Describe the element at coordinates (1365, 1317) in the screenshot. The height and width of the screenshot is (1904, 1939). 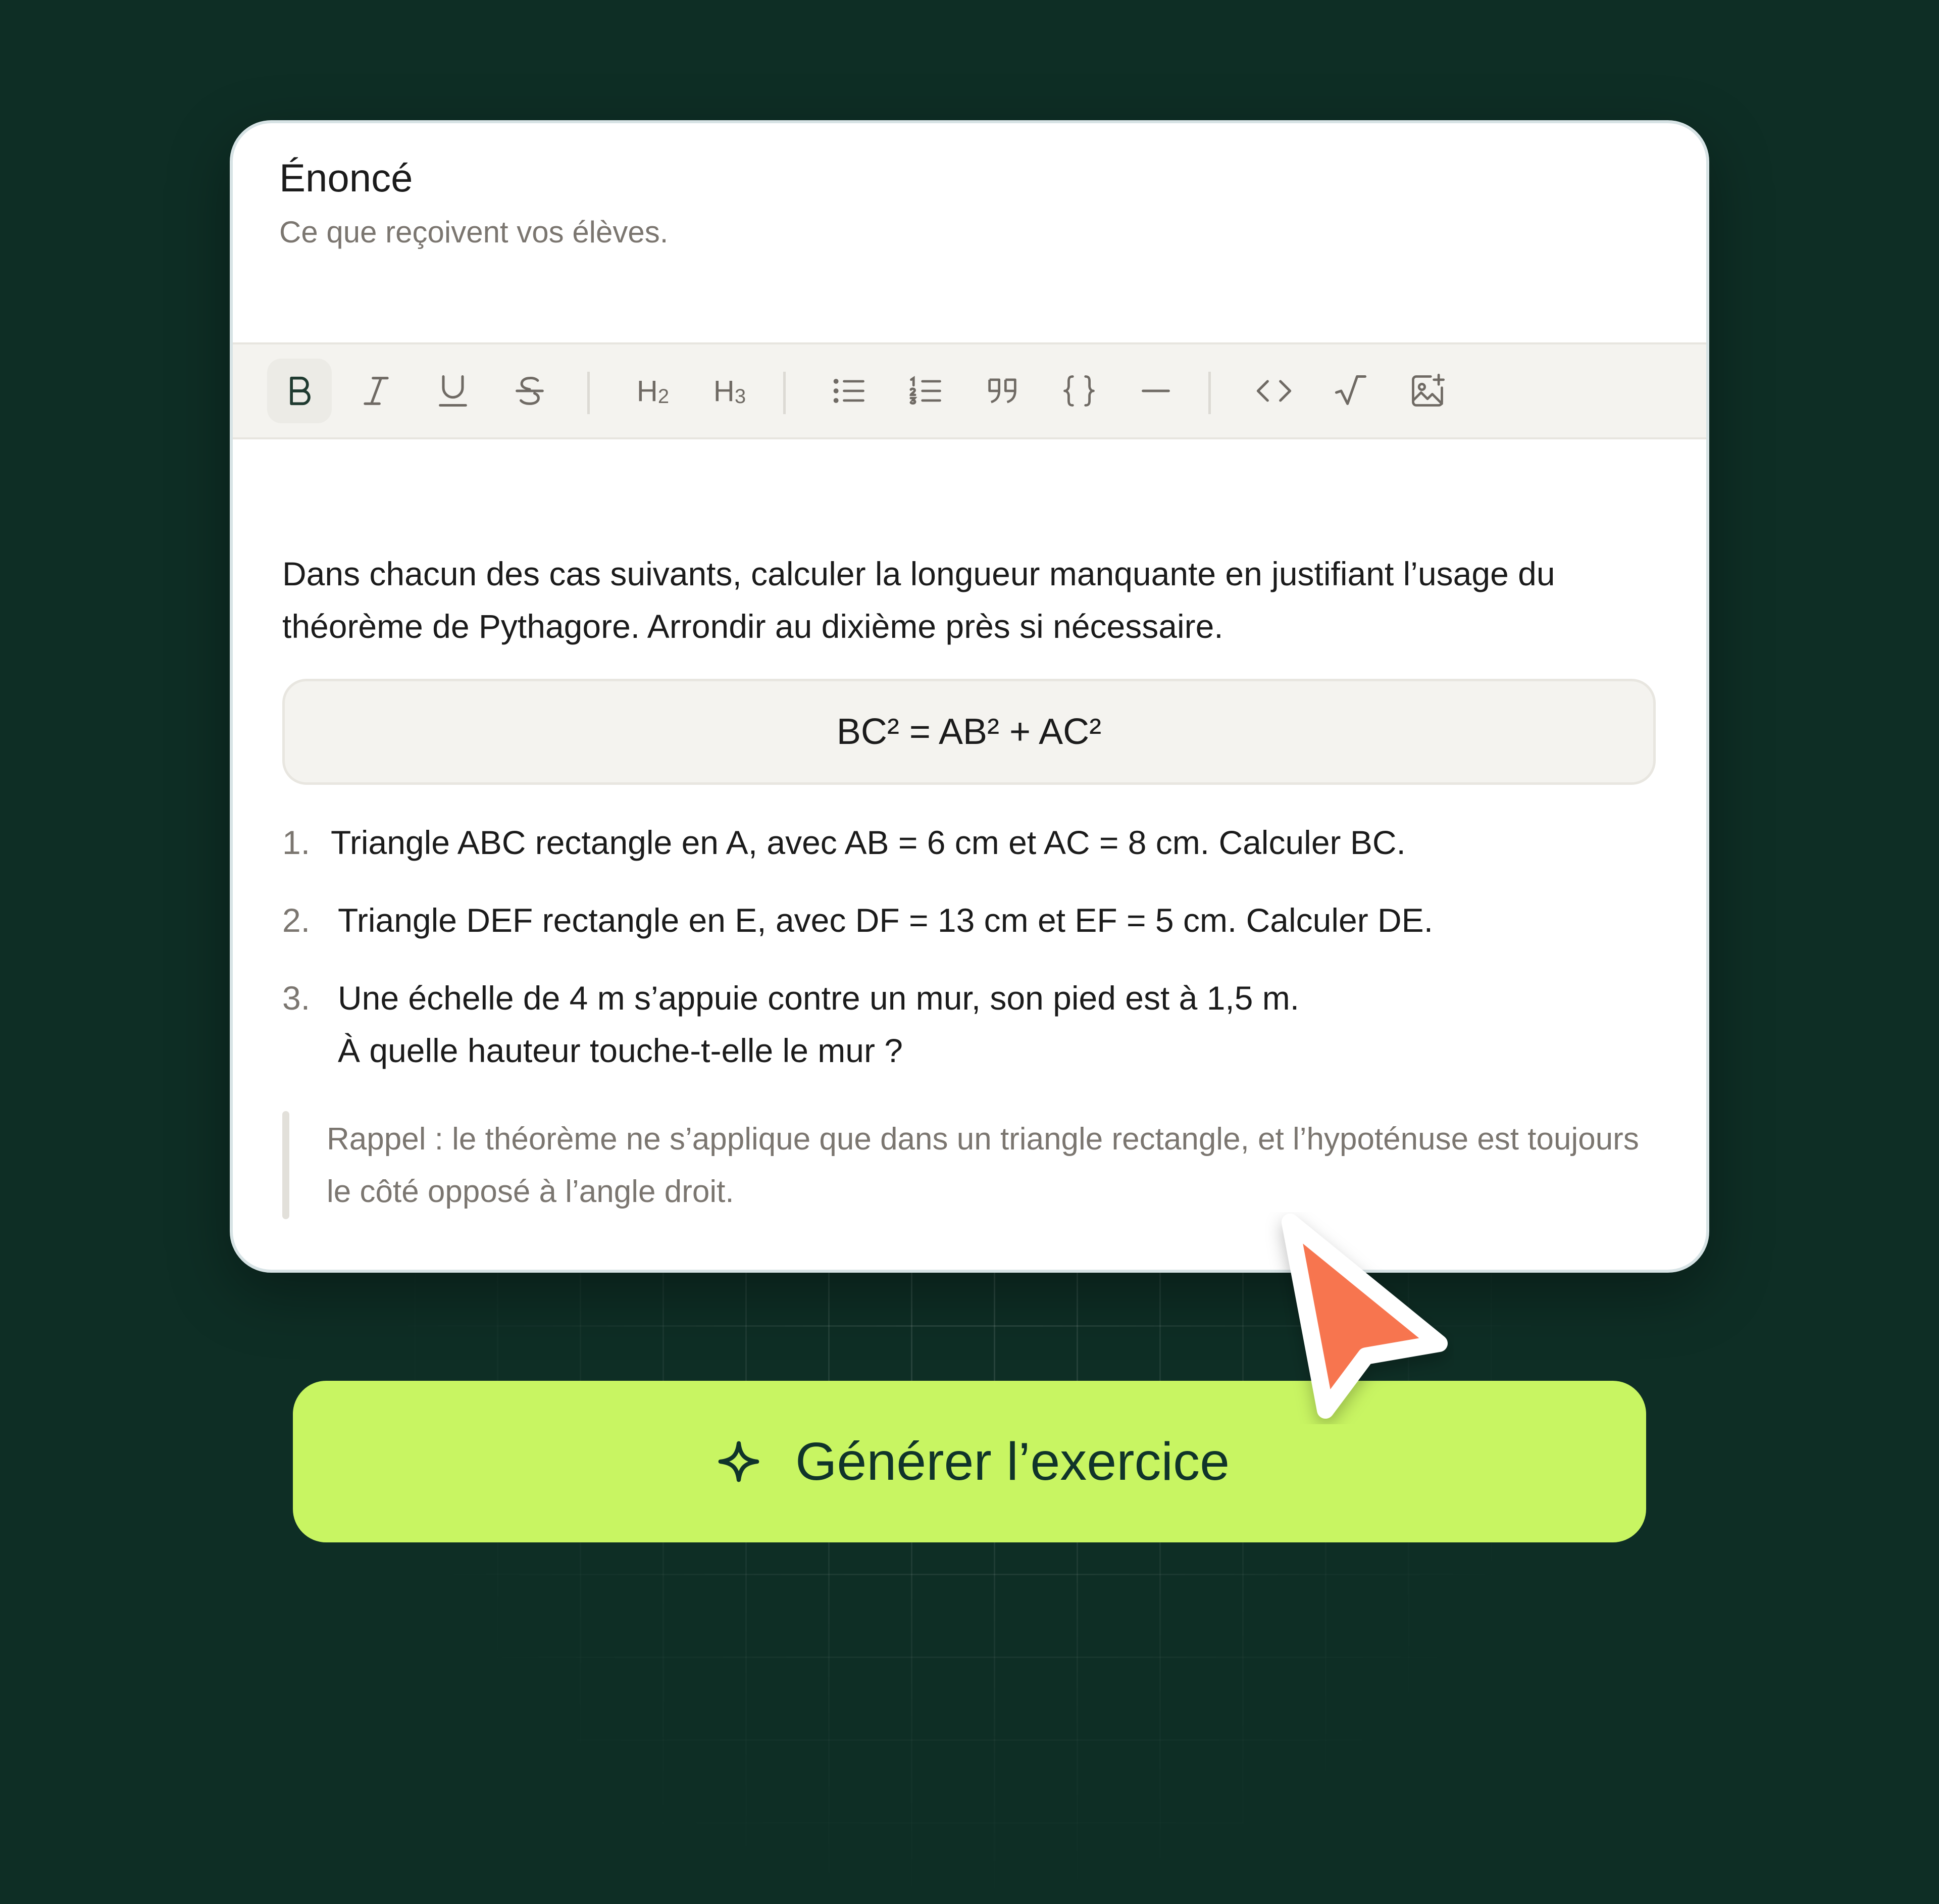
I see `mouse-cursor-icon` at that location.